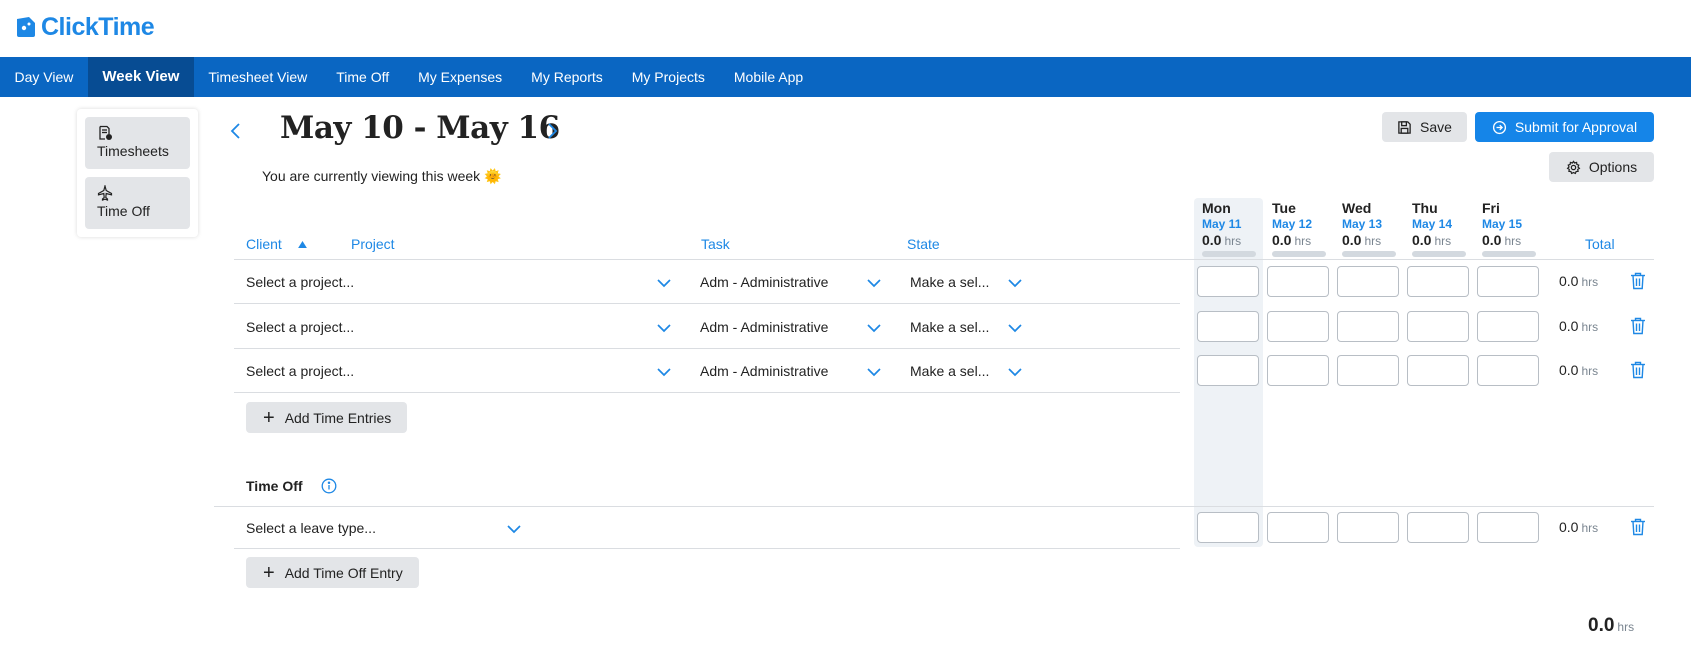 This screenshot has width=1691, height=659. I want to click on day-date: May 15, so click(1502, 224).